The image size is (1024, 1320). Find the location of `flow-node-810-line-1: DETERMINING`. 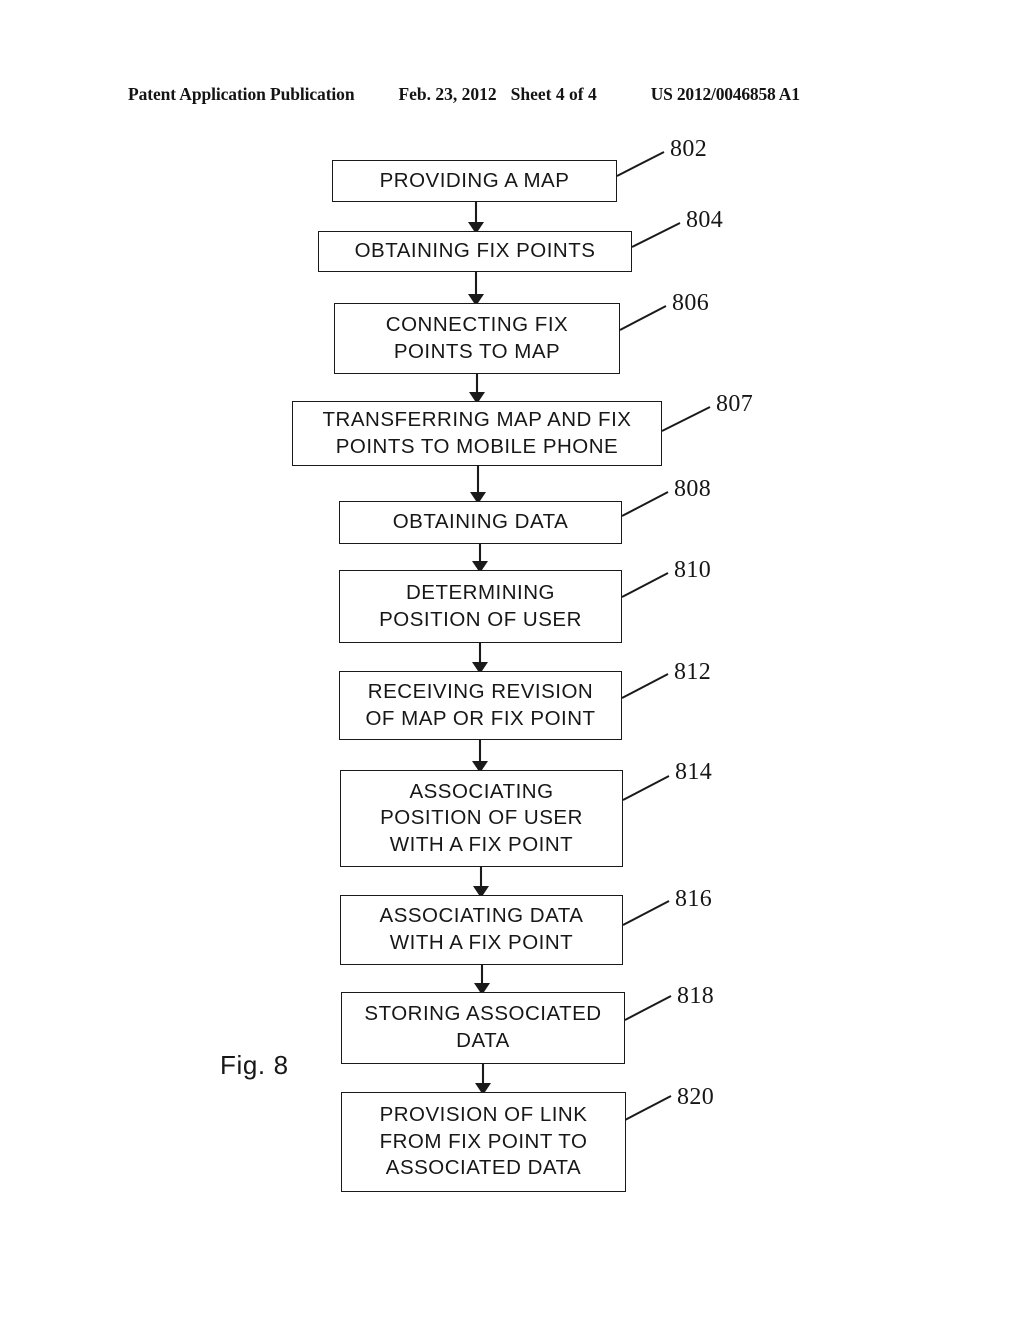

flow-node-810-line-1: DETERMINING is located at coordinates (480, 592).